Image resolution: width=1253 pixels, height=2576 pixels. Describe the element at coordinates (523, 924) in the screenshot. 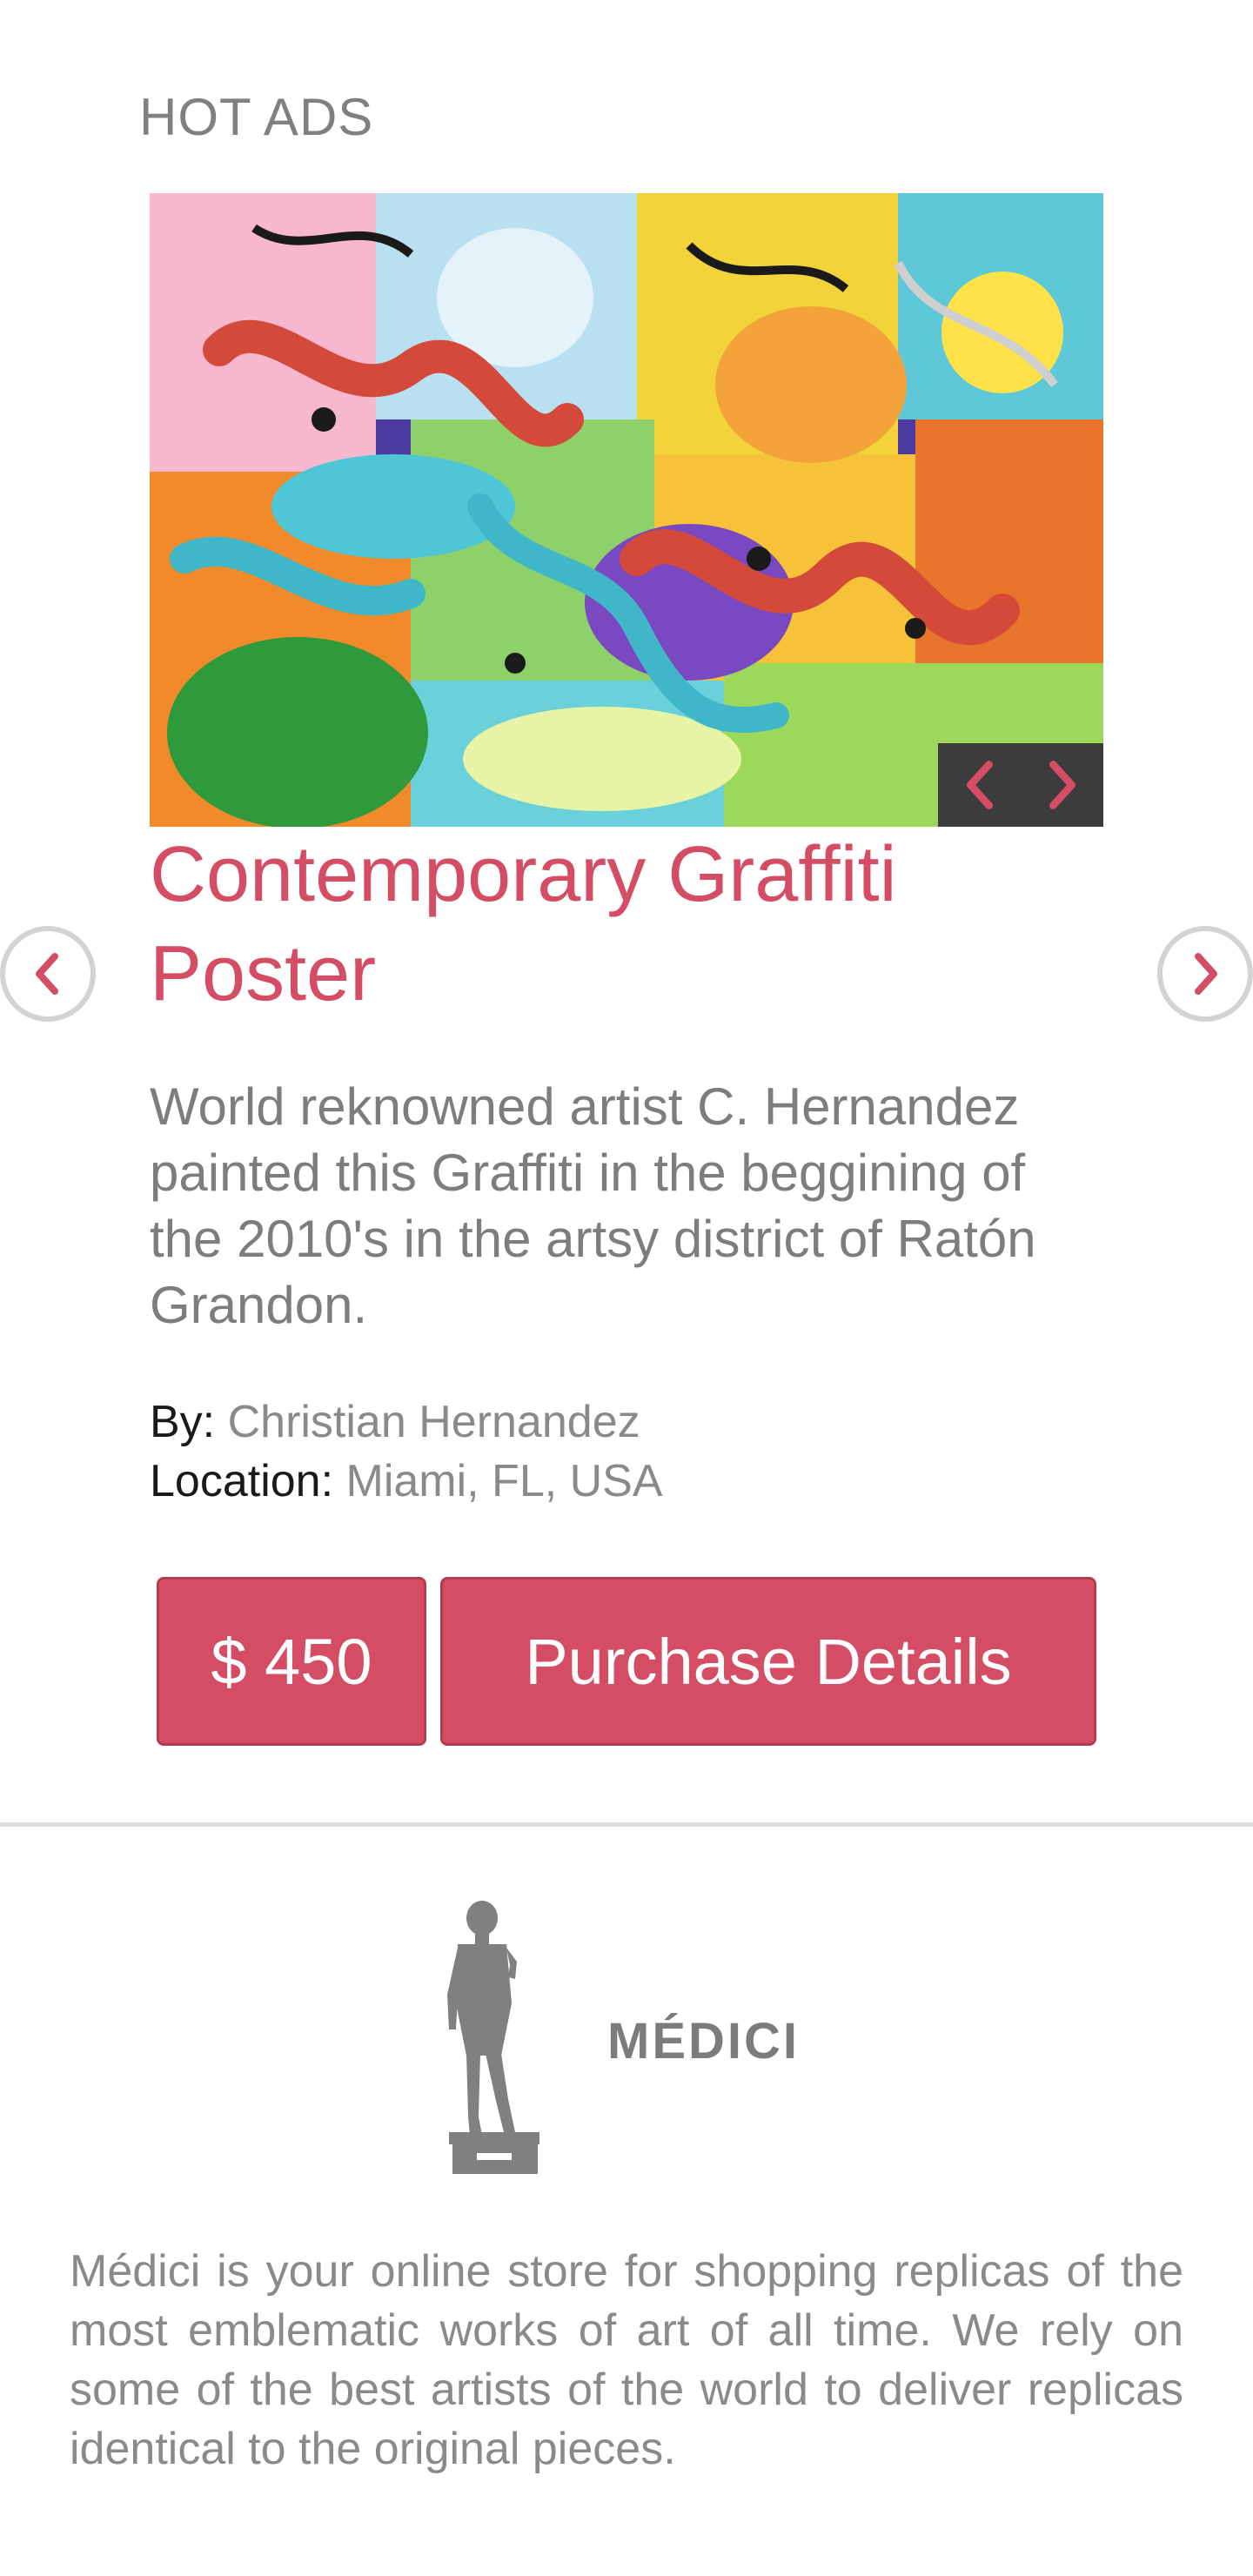

I see `ad-title: Contemporary Graffiti Poster` at that location.